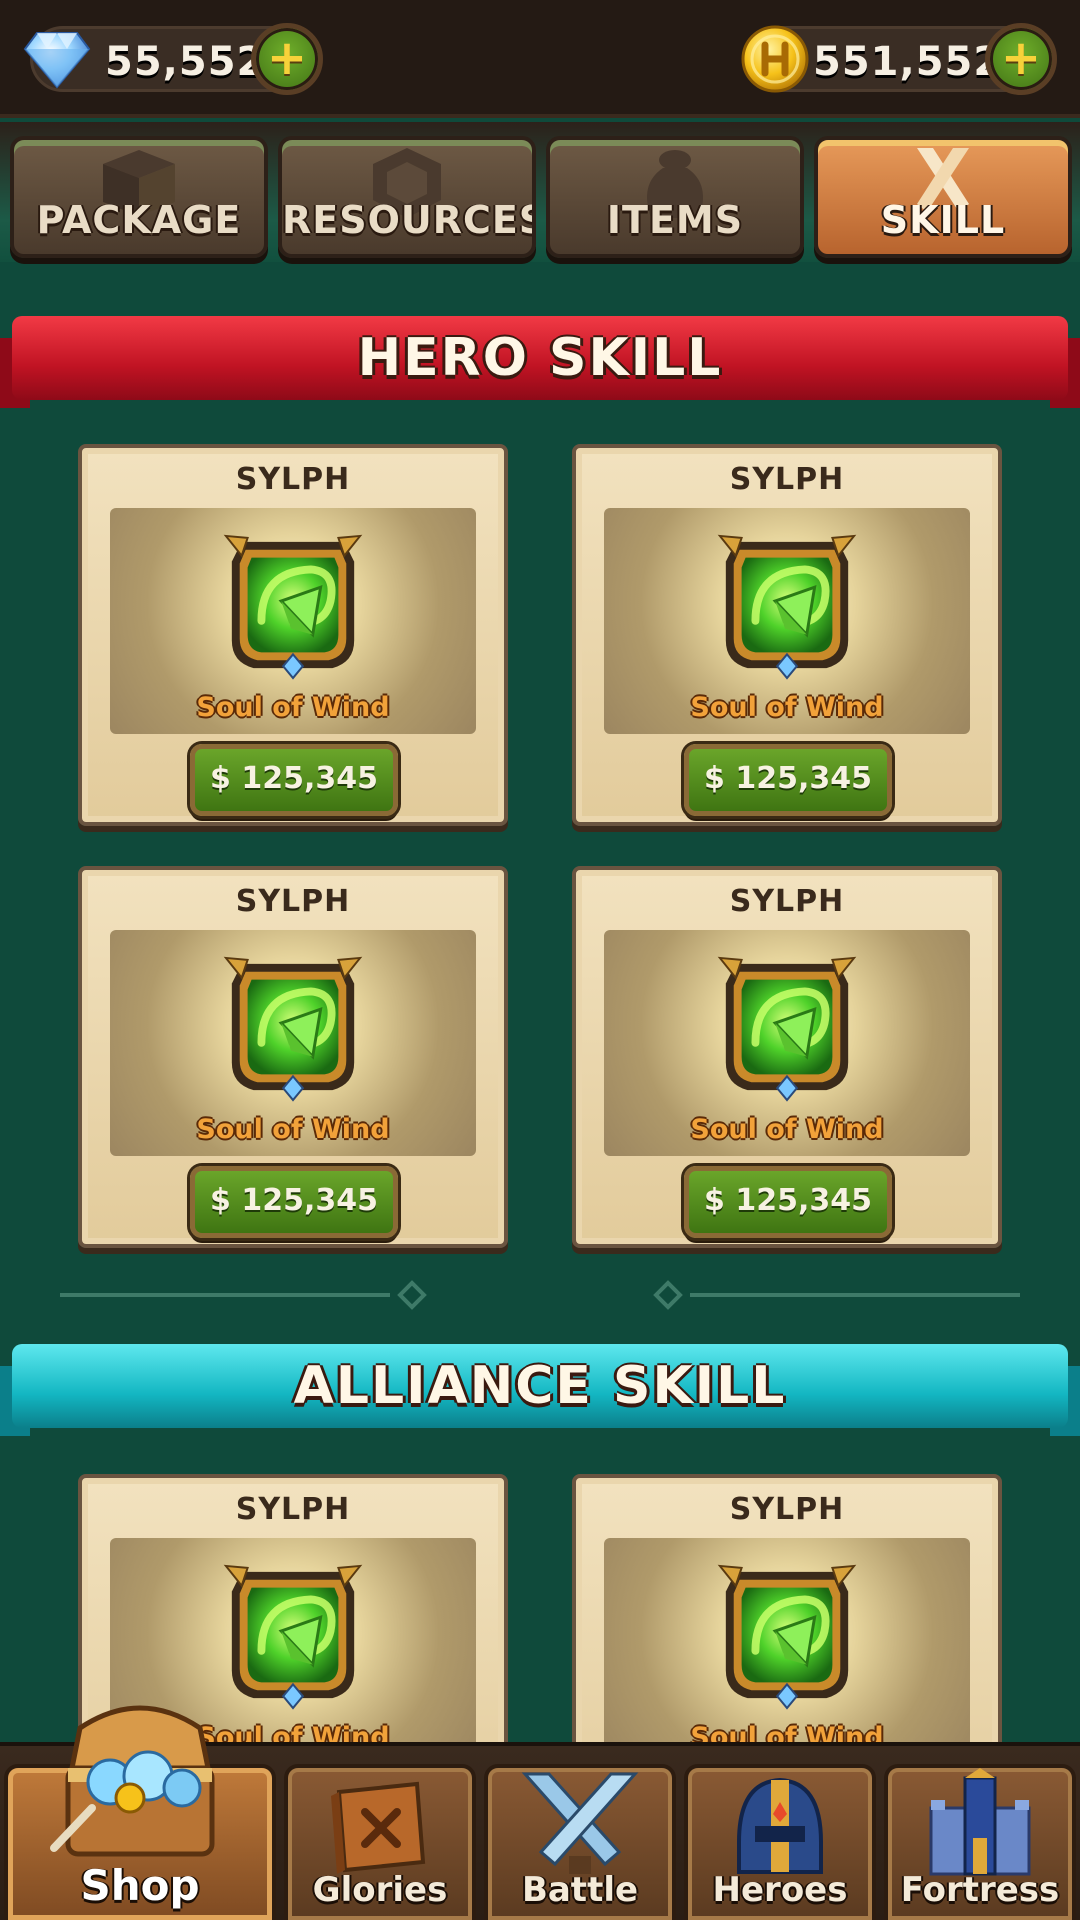 This screenshot has width=1080, height=1920. Describe the element at coordinates (580, 1890) in the screenshot. I see `nav-battle-label: Battle` at that location.